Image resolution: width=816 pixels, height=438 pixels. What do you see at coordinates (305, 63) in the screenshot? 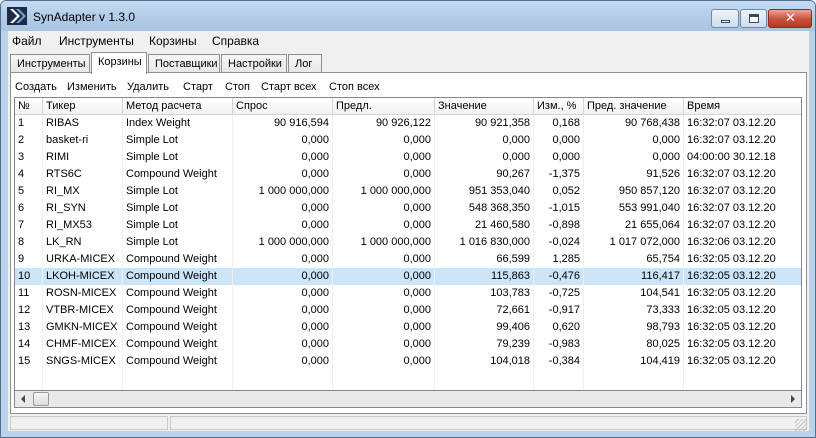
I see `tab-log: Лог` at bounding box center [305, 63].